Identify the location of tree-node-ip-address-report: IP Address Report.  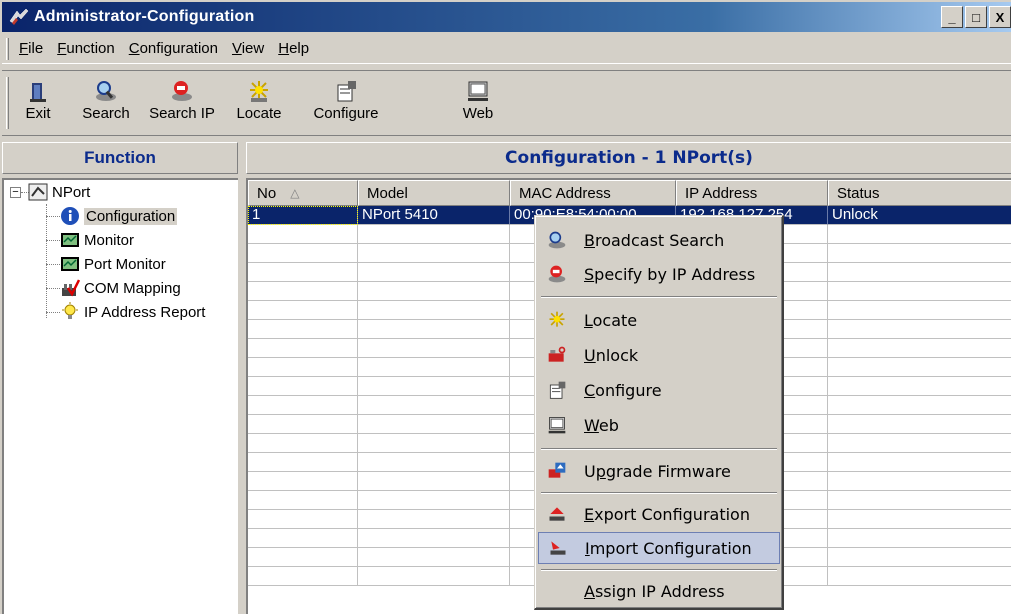
(132, 312).